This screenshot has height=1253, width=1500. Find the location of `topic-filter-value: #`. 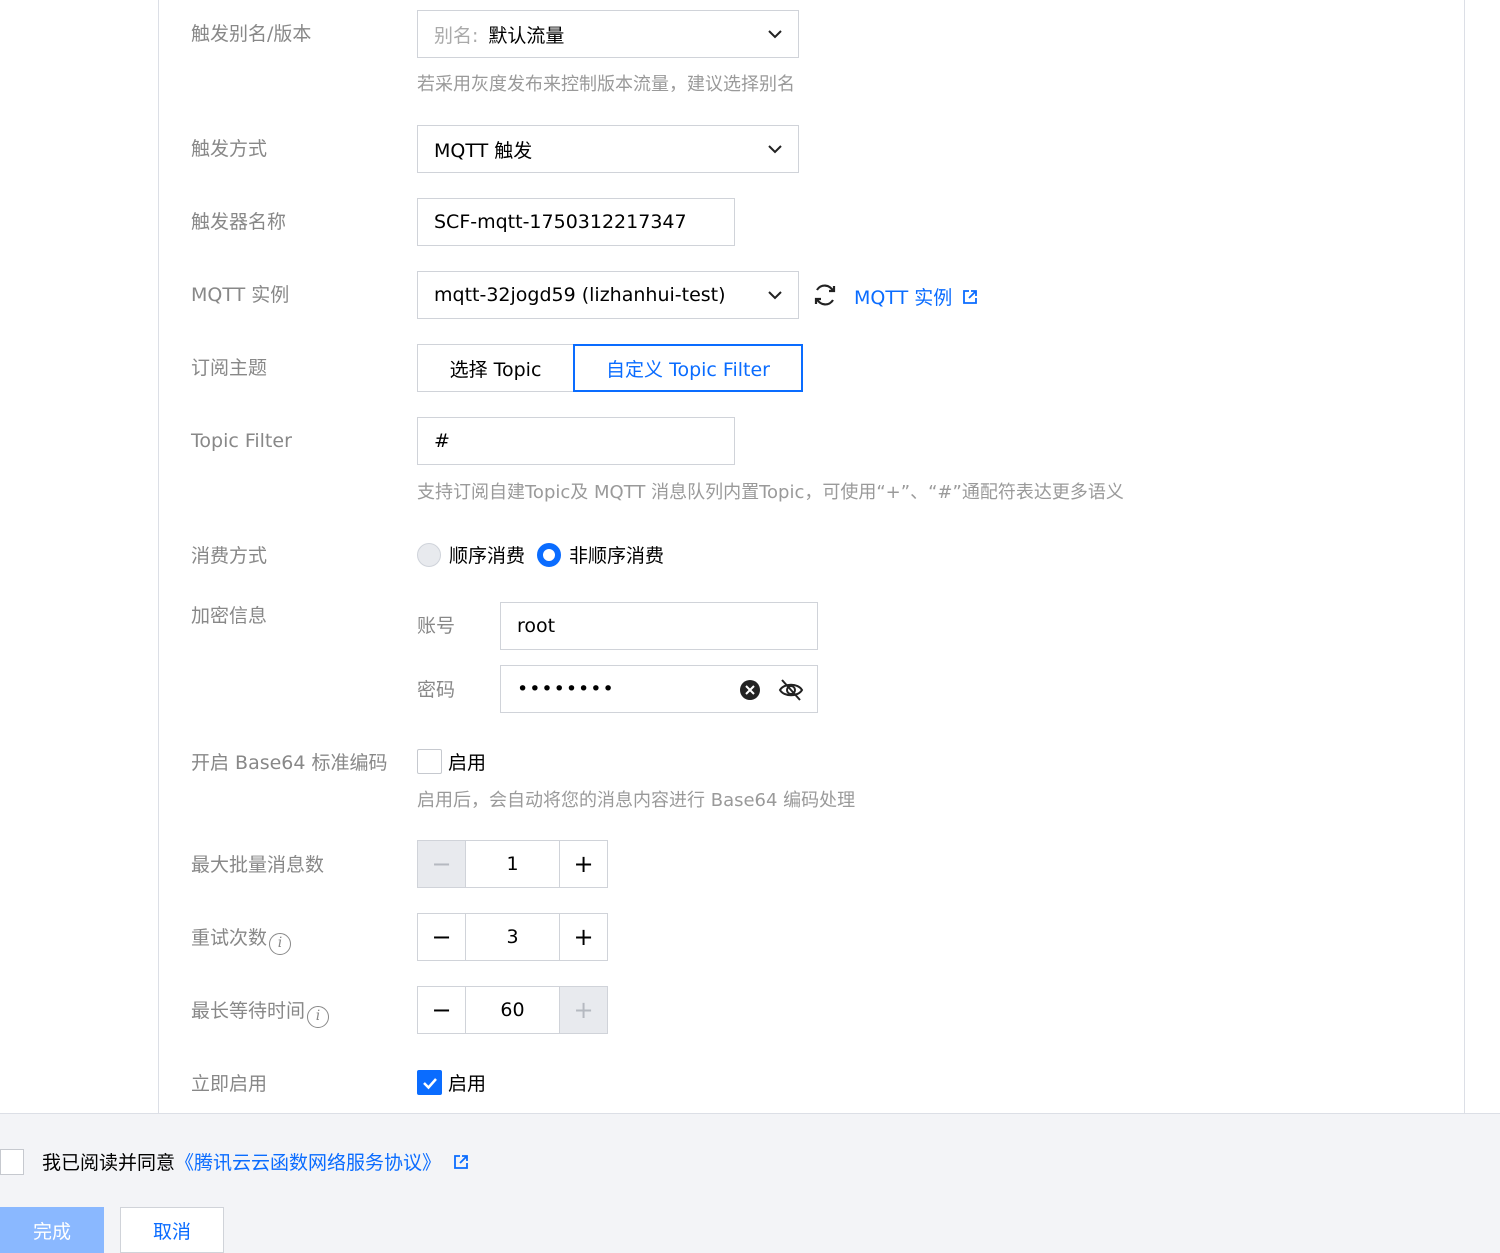

topic-filter-value: # is located at coordinates (442, 441).